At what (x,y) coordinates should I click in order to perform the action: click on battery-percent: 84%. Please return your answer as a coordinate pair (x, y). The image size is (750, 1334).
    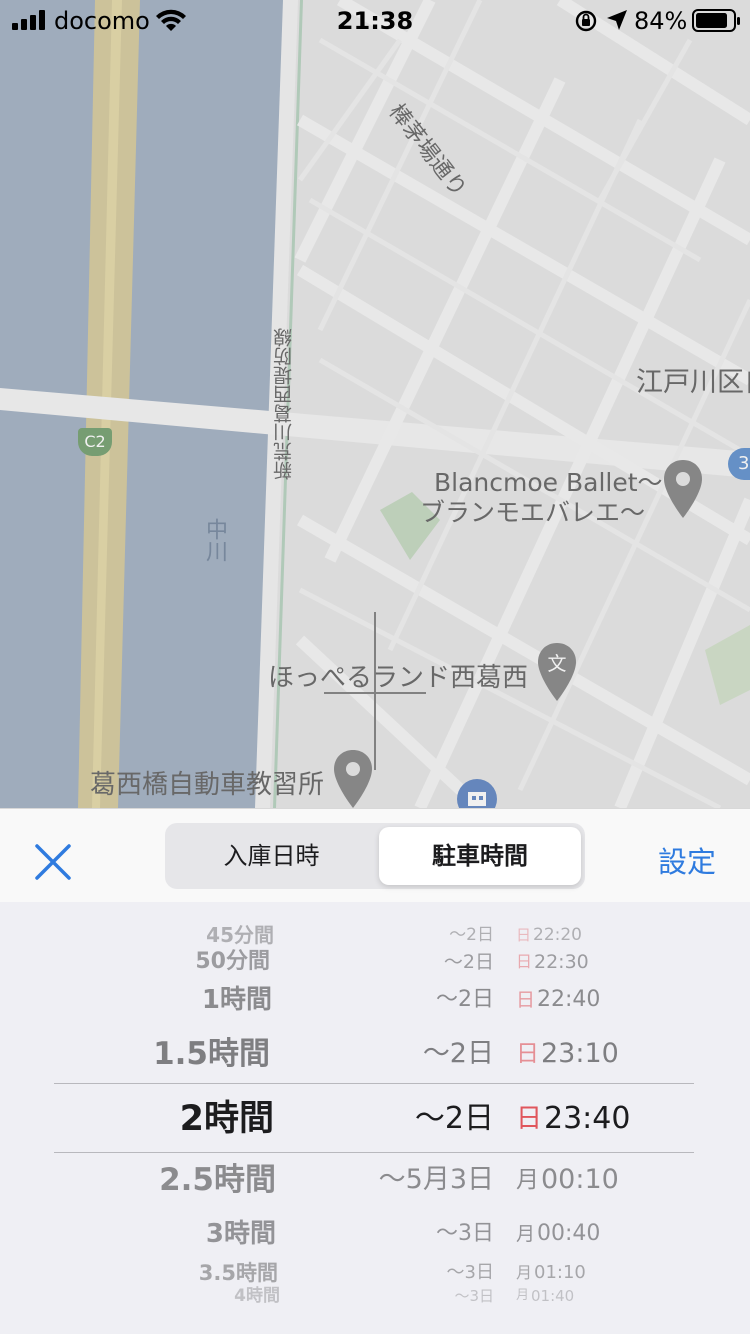
    Looking at the image, I should click on (661, 21).